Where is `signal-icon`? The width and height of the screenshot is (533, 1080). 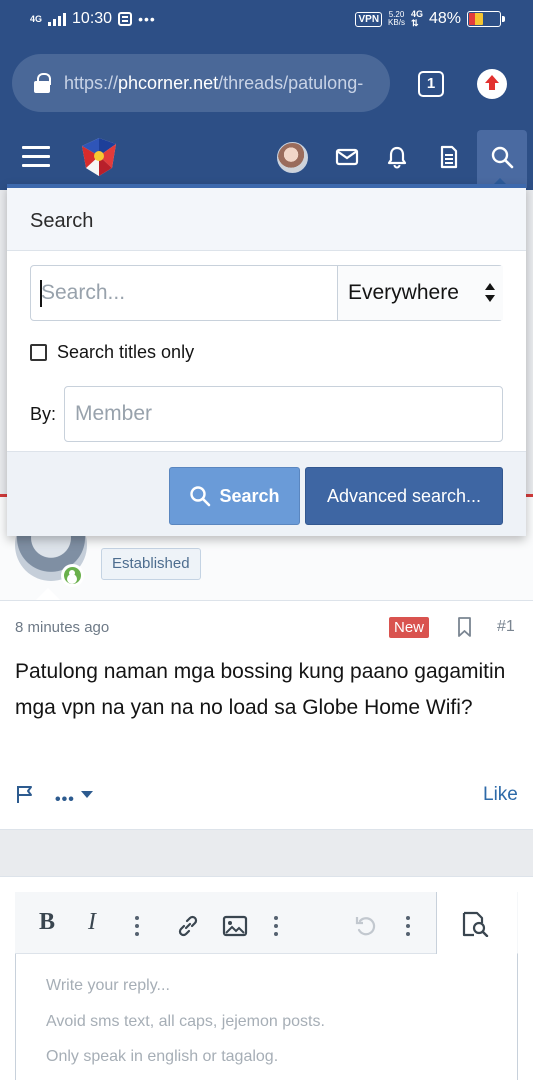 signal-icon is located at coordinates (57, 19).